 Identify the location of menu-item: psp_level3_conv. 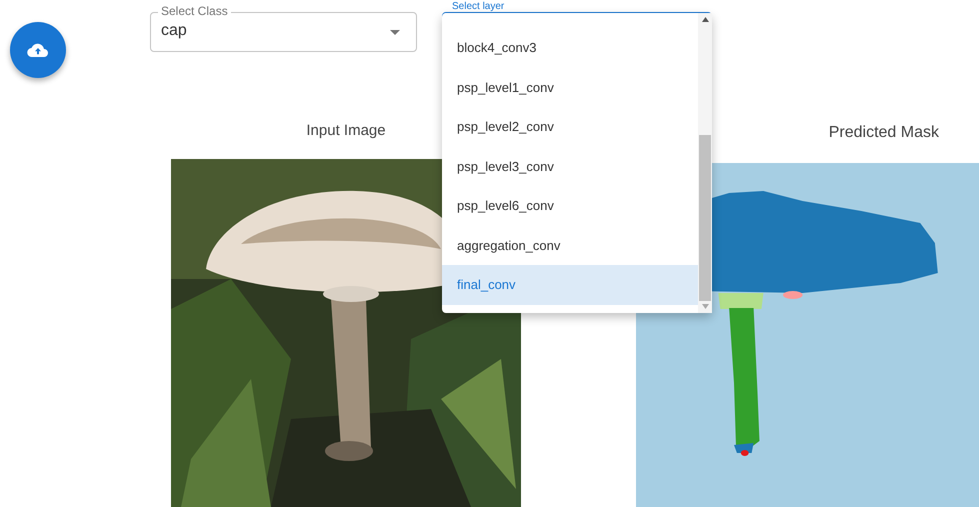
(570, 166).